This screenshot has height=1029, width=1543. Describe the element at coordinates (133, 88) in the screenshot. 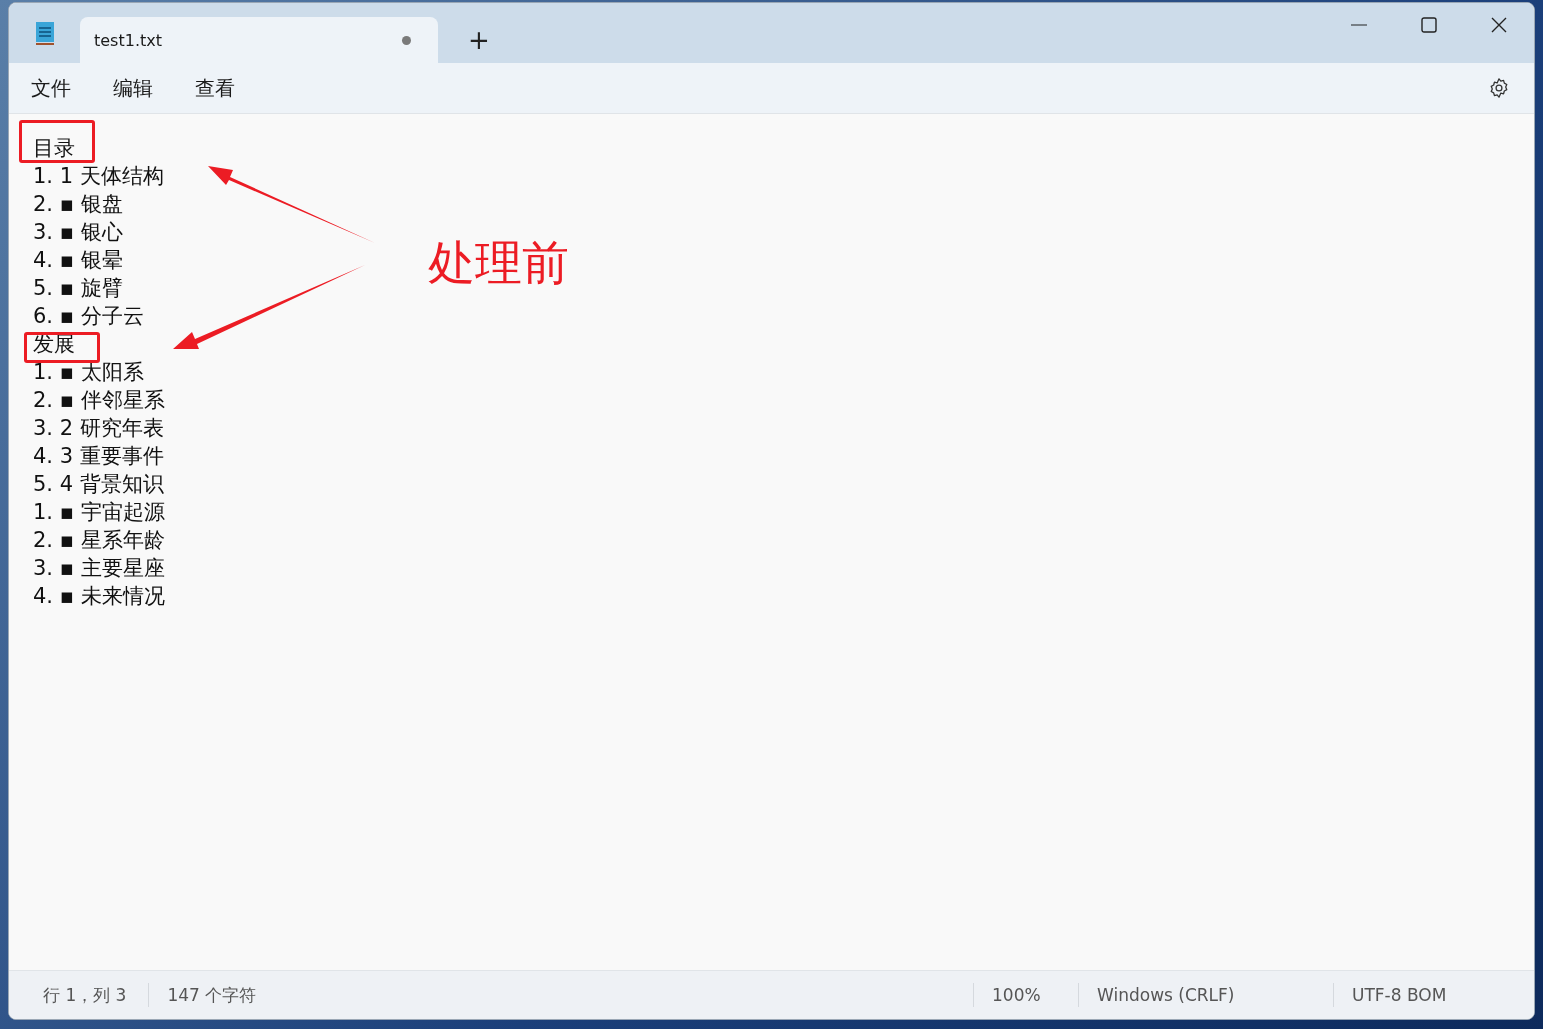

I see `menu-item: 编辑` at that location.